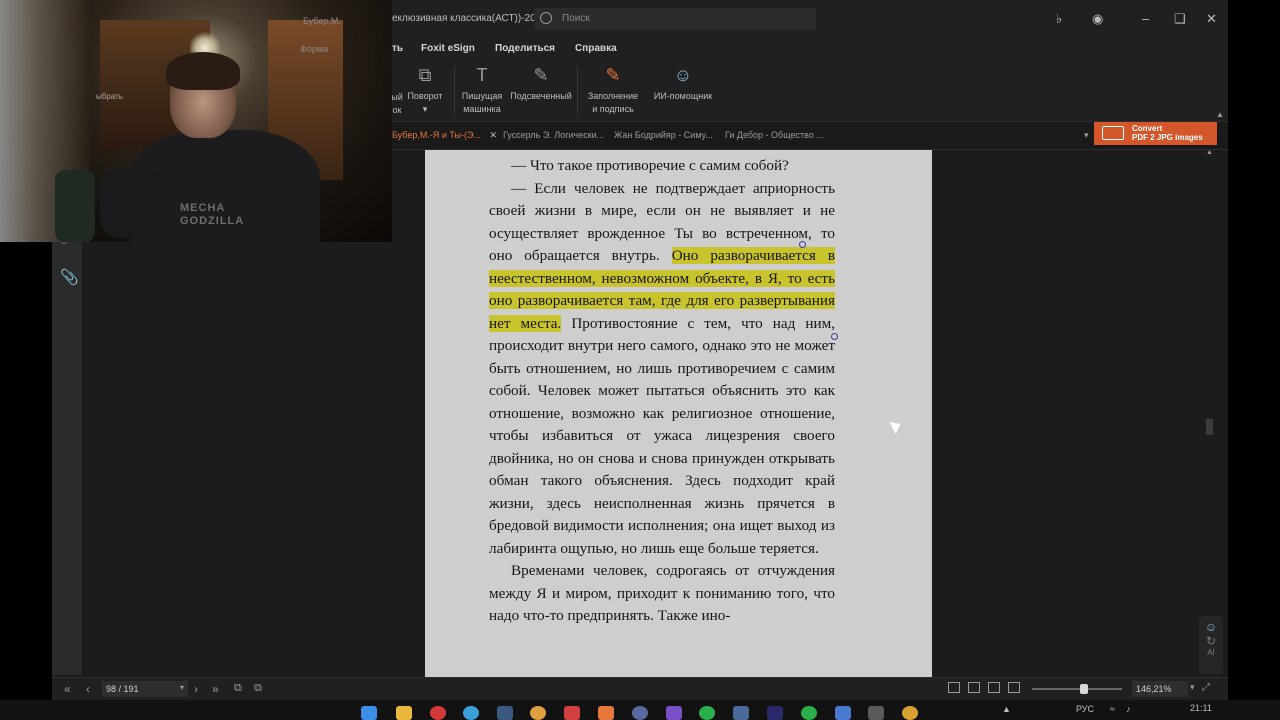 The height and width of the screenshot is (720, 1280). I want to click on status-bar: « ‹ 98 / 191 ▾ › » ⧉ ⧉ 146,21% ▾ ⤢, so click(640, 688).